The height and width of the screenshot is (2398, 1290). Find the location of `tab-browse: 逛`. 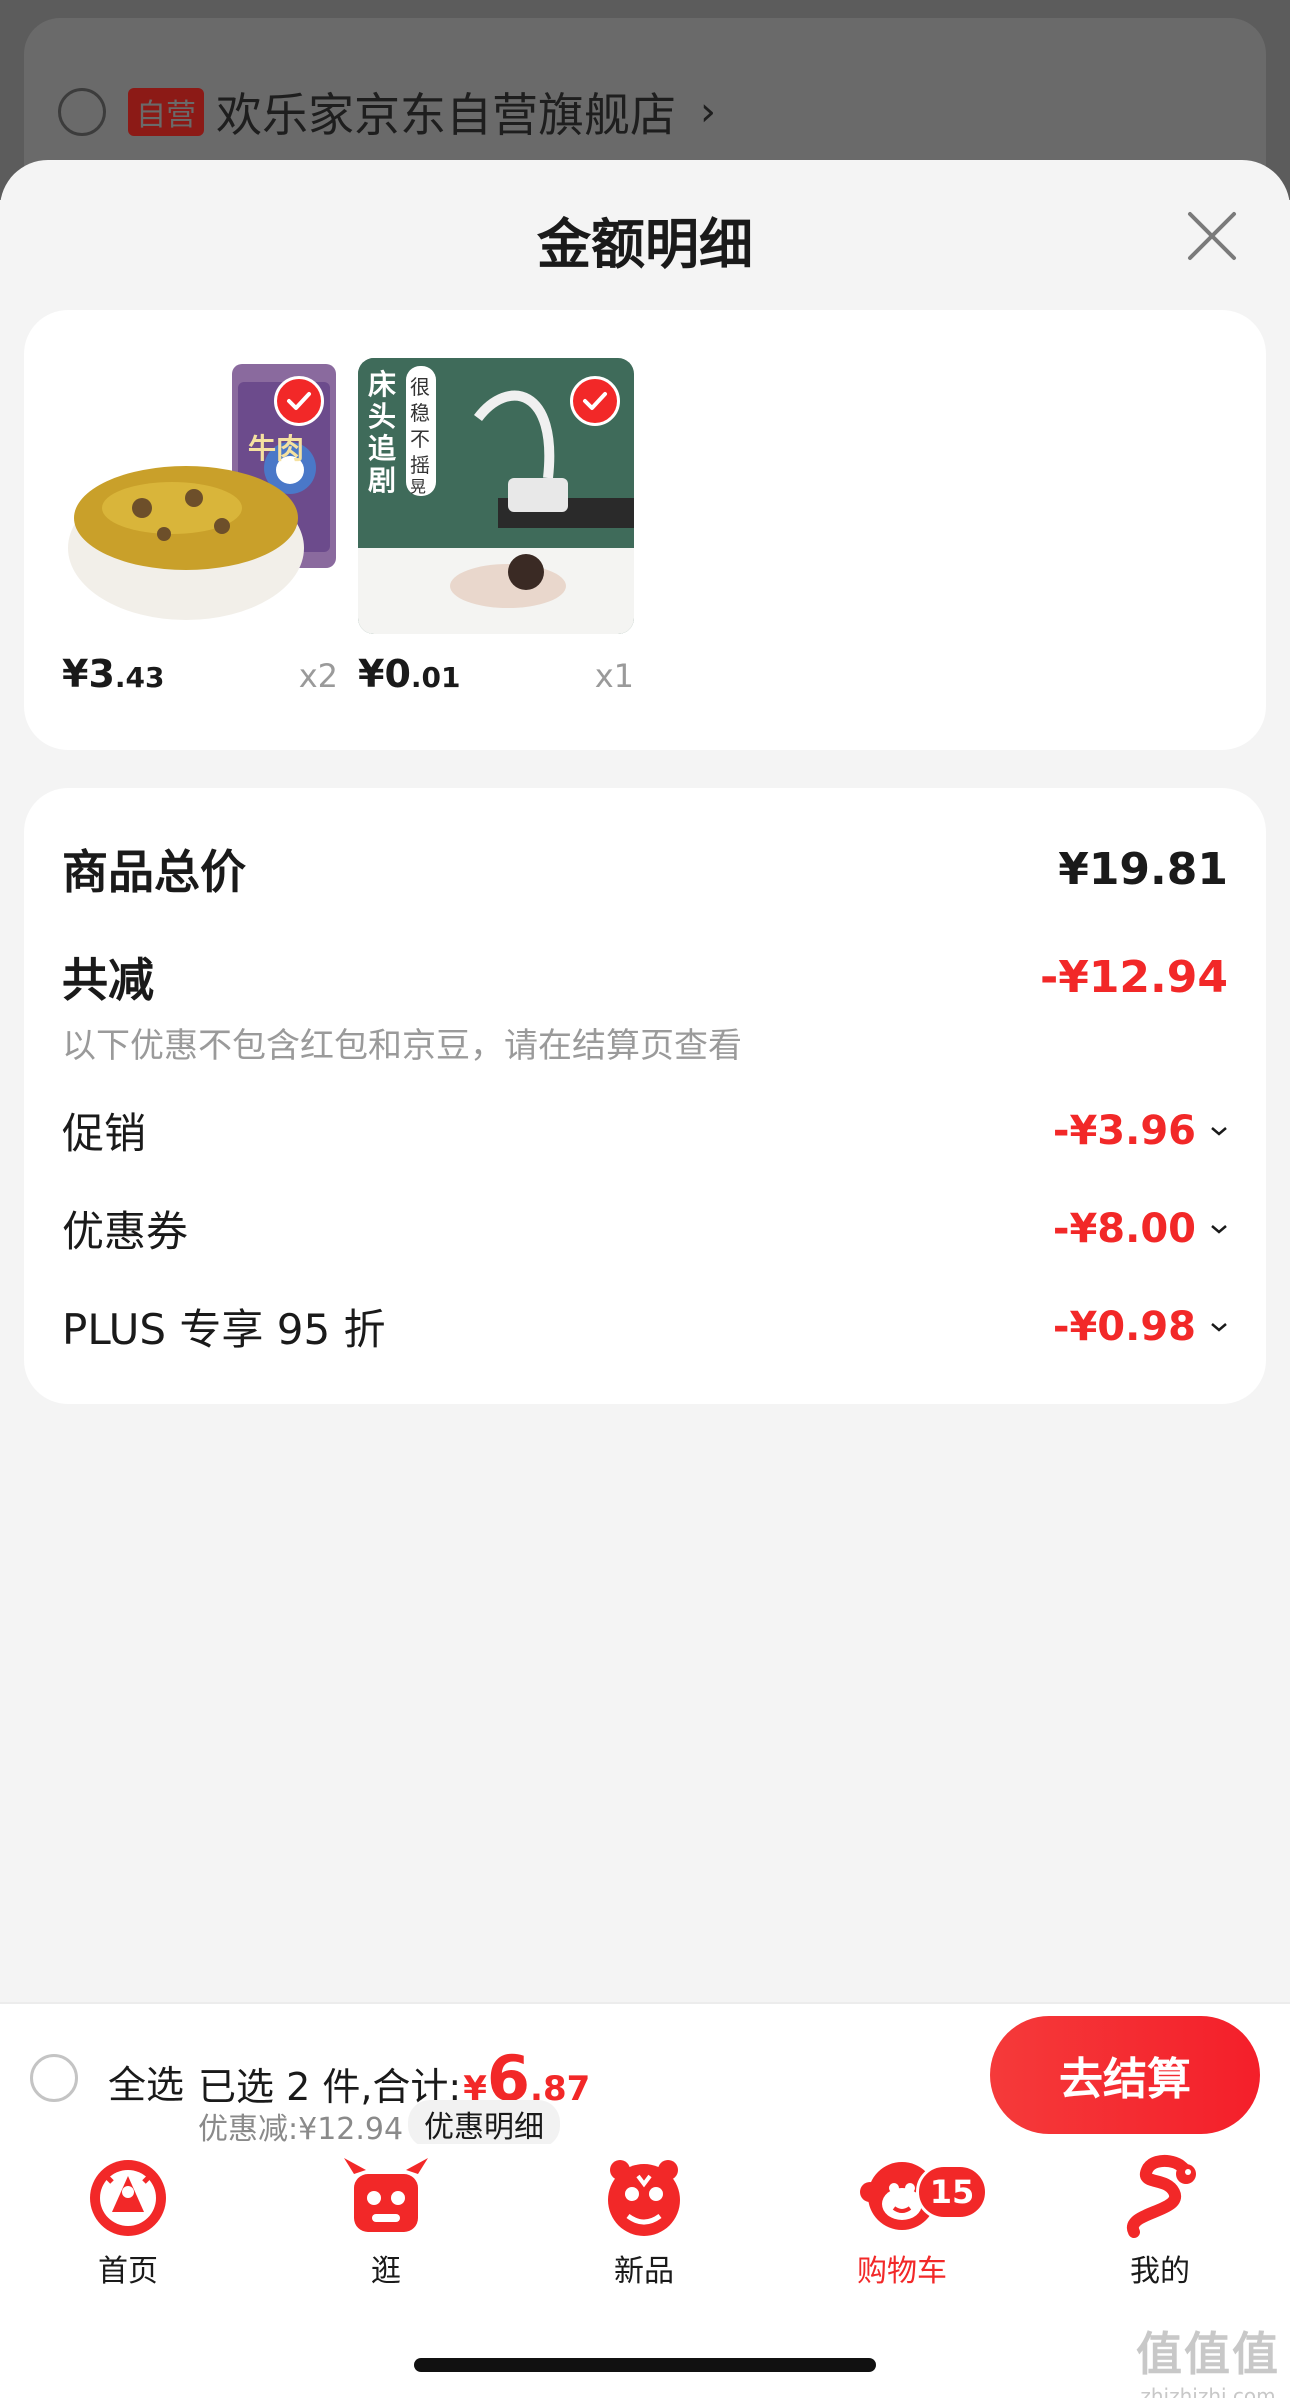

tab-browse: 逛 is located at coordinates (386, 2221).